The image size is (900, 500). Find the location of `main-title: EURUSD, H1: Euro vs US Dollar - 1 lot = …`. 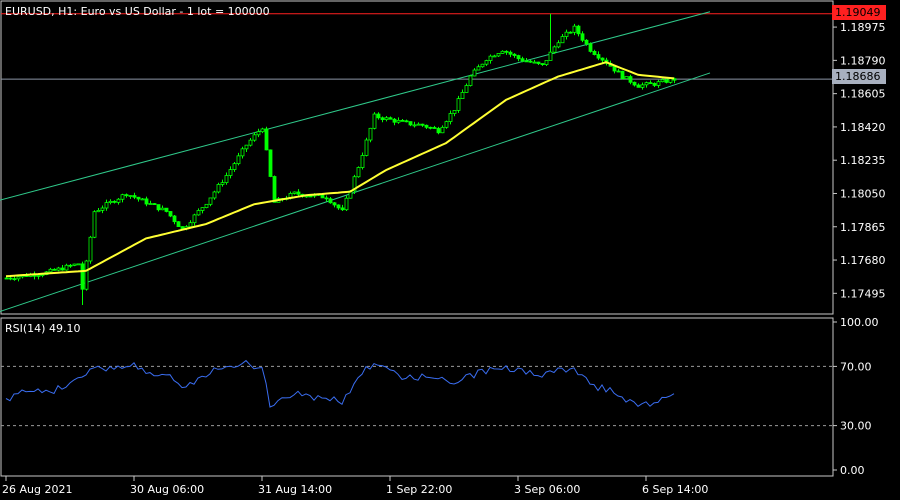

main-title: EURUSD, H1: Euro vs US Dollar - 1 lot = … is located at coordinates (137, 11).